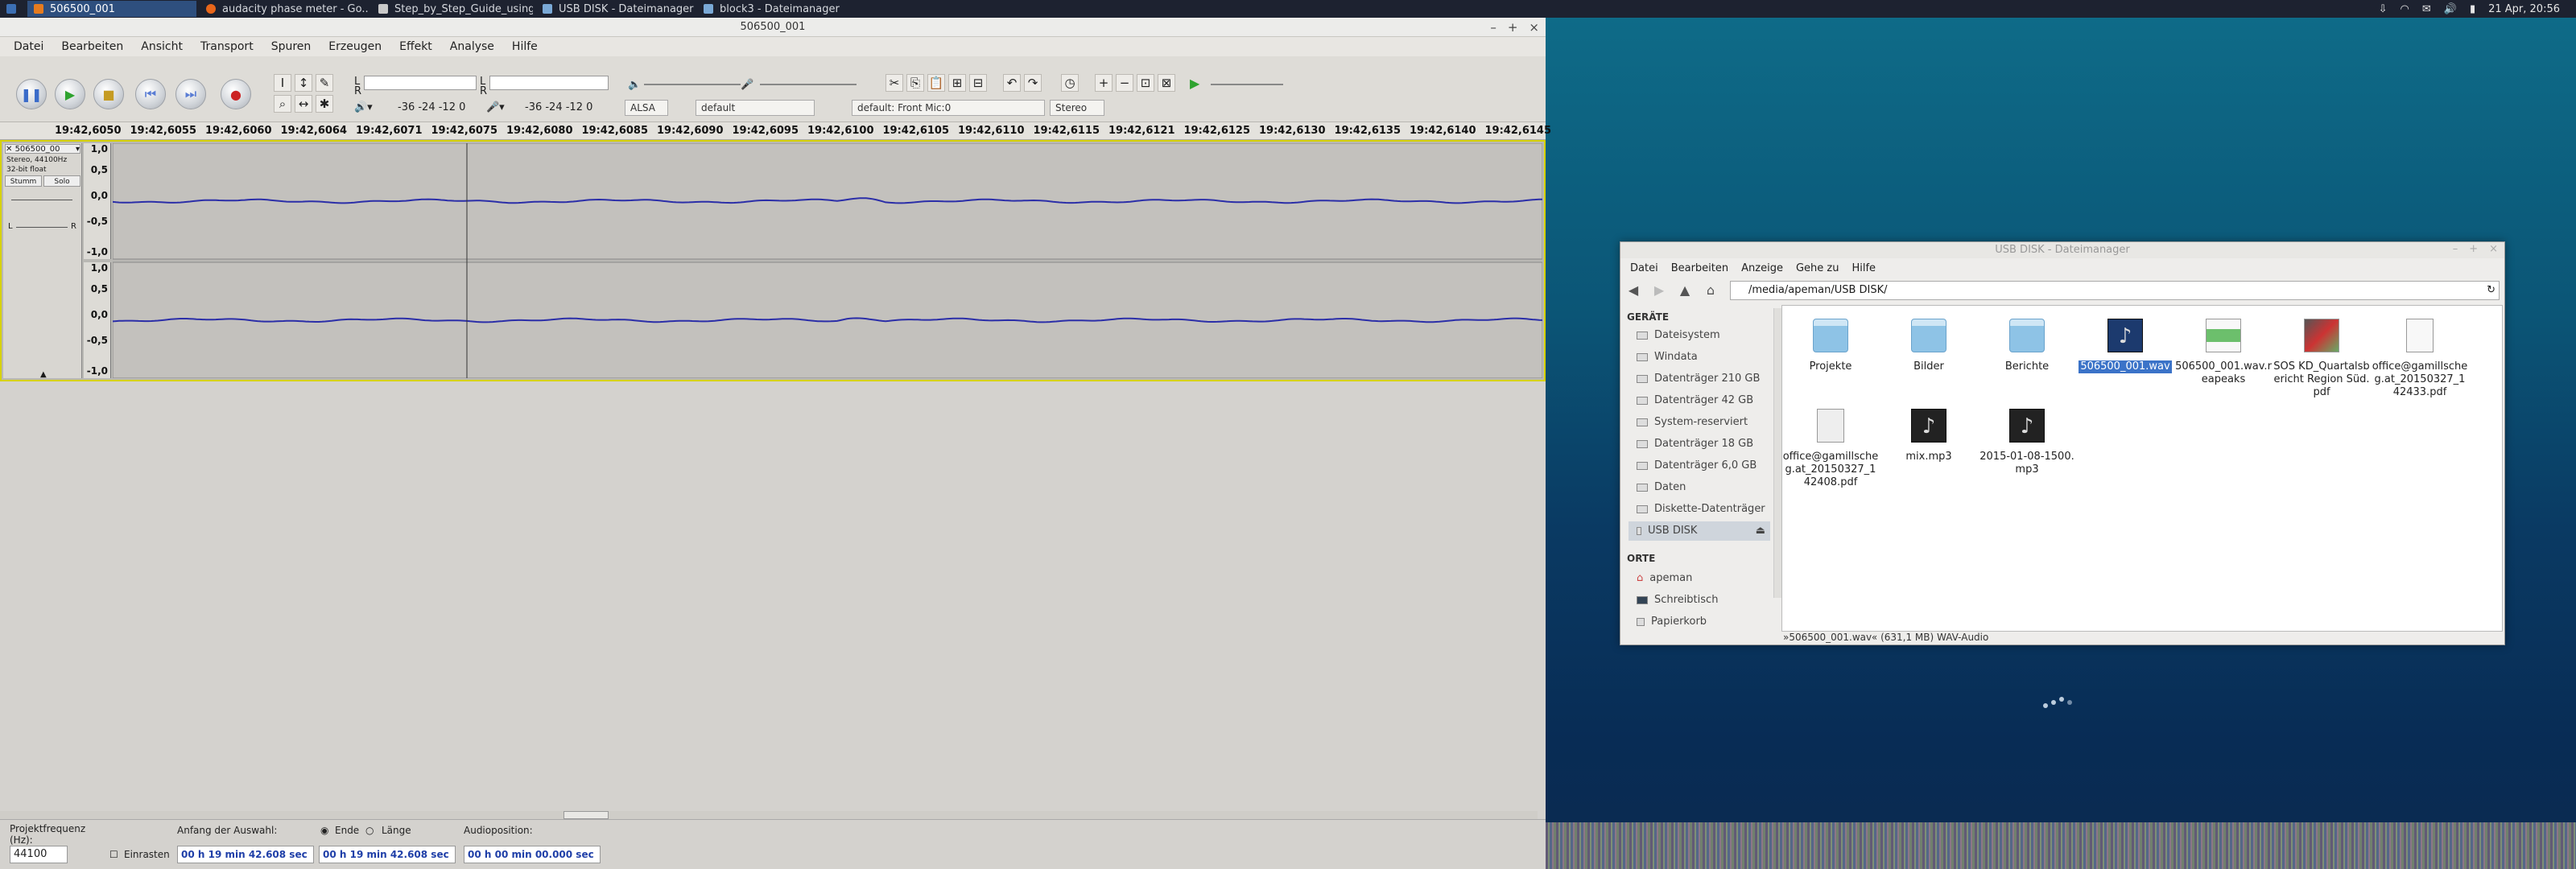 This screenshot has height=869, width=2576. What do you see at coordinates (1633, 290) in the screenshot?
I see `back-icon: ◀` at bounding box center [1633, 290].